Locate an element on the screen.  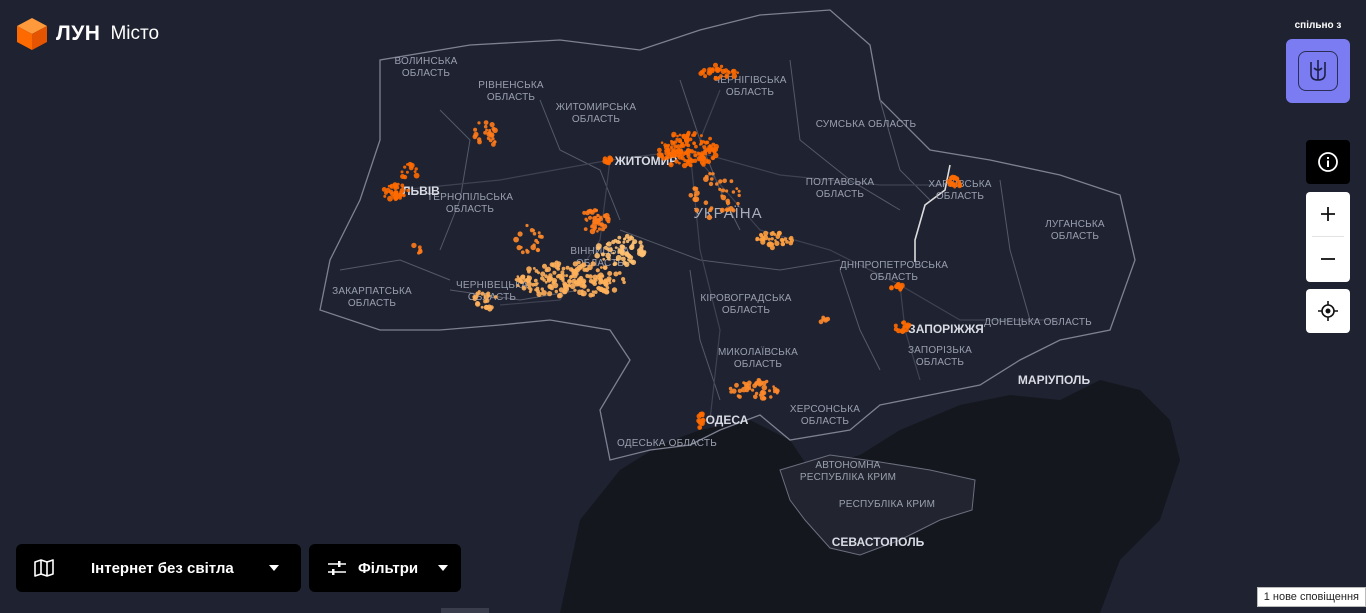
layer-select-button: Інтернет без світла is located at coordinates (158, 568).